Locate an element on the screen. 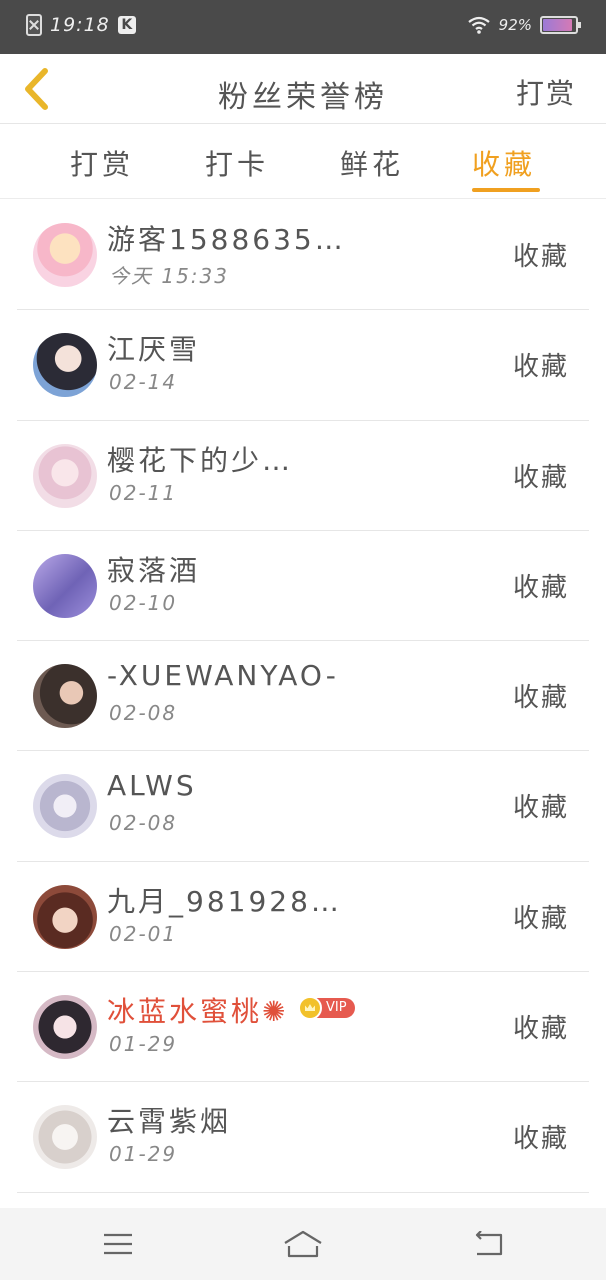 The width and height of the screenshot is (606, 1280). tab-favorites: 收藏 is located at coordinates (504, 163).